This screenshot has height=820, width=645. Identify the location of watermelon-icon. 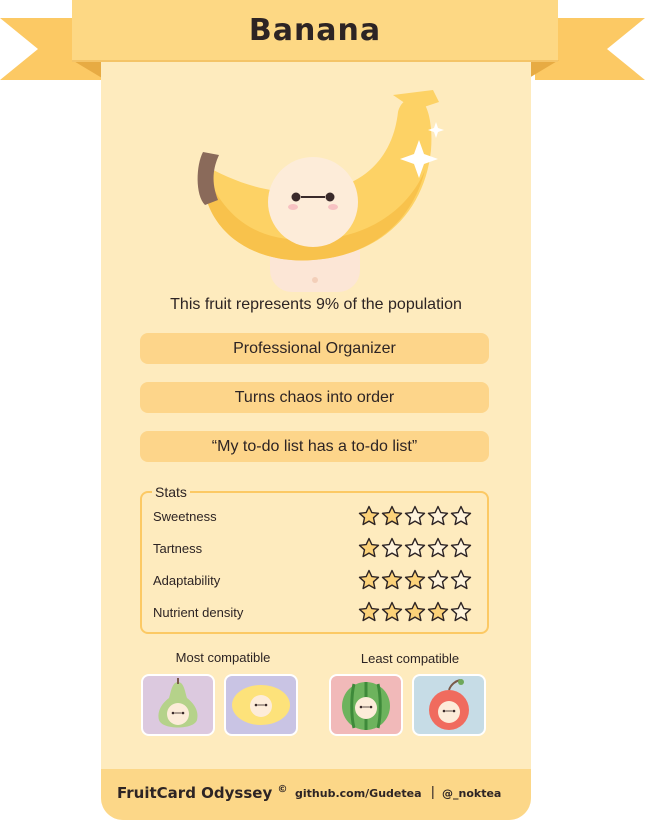
(366, 706).